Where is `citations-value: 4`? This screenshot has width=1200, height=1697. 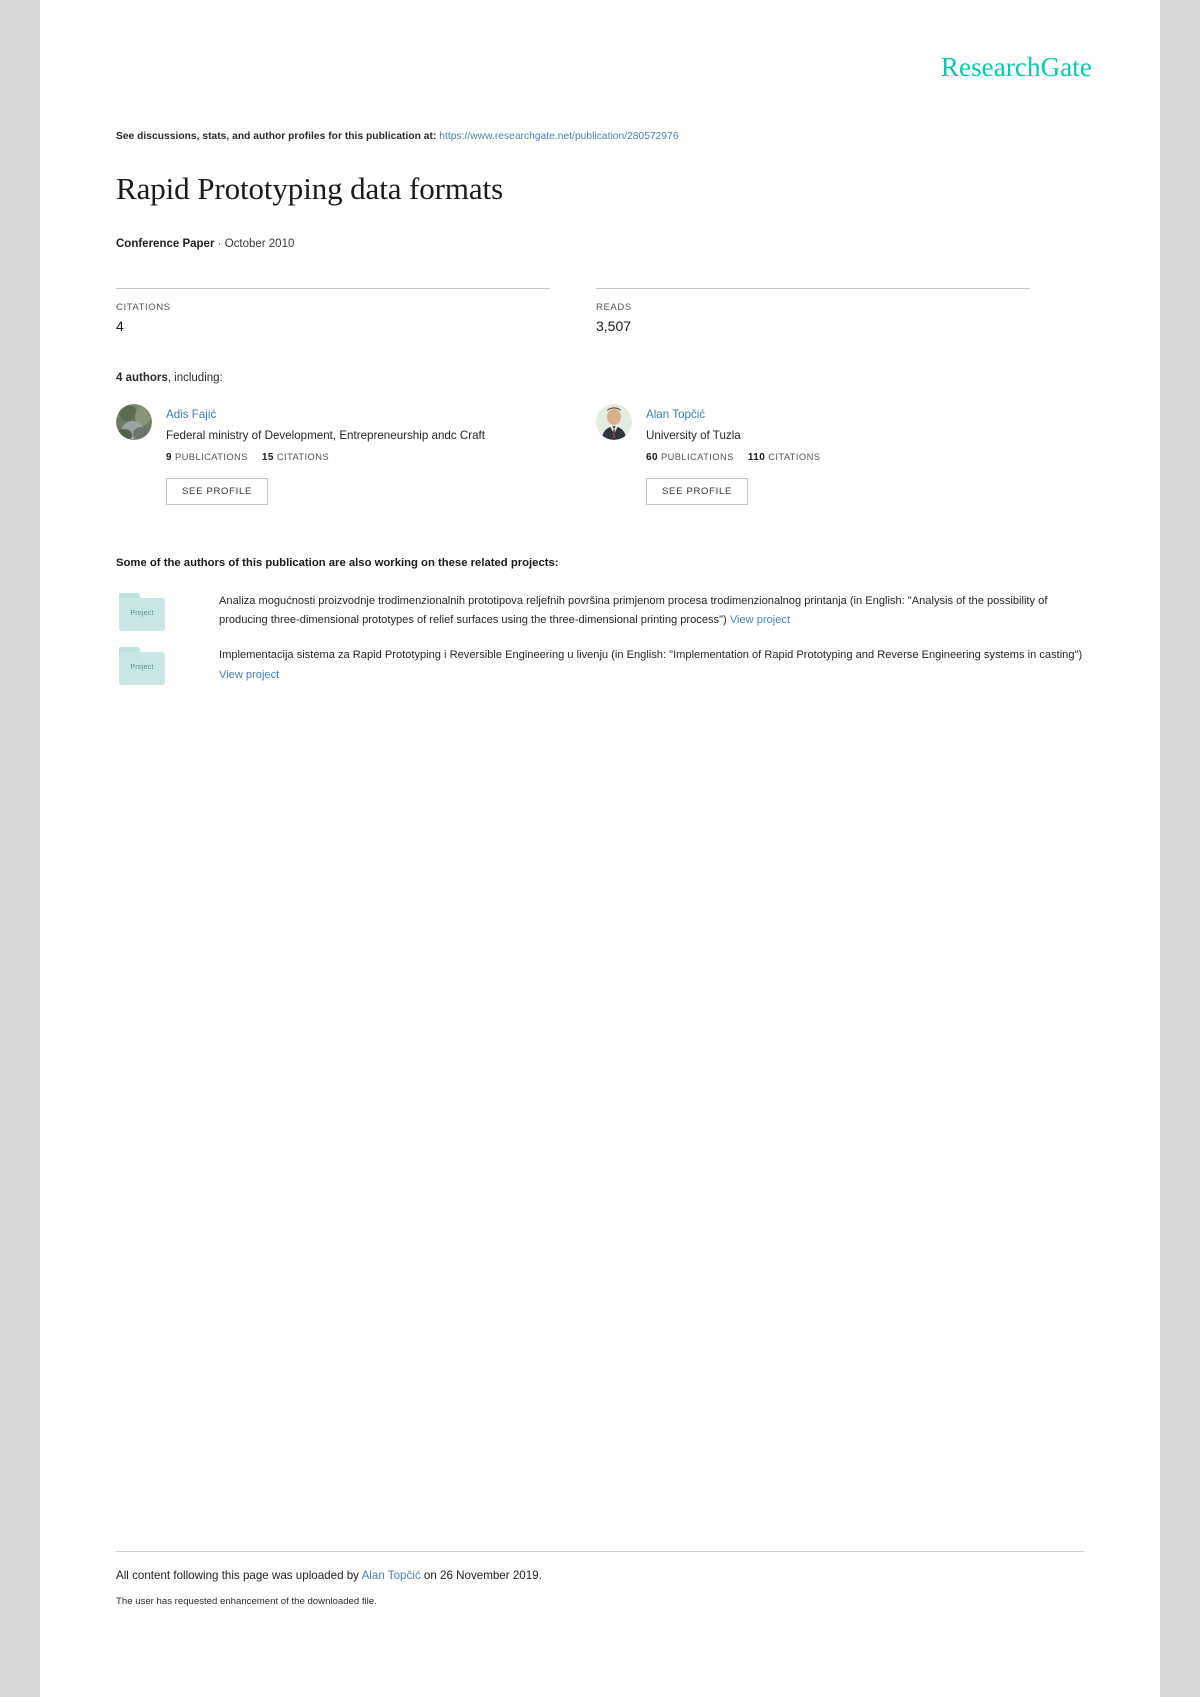 citations-value: 4 is located at coordinates (120, 325).